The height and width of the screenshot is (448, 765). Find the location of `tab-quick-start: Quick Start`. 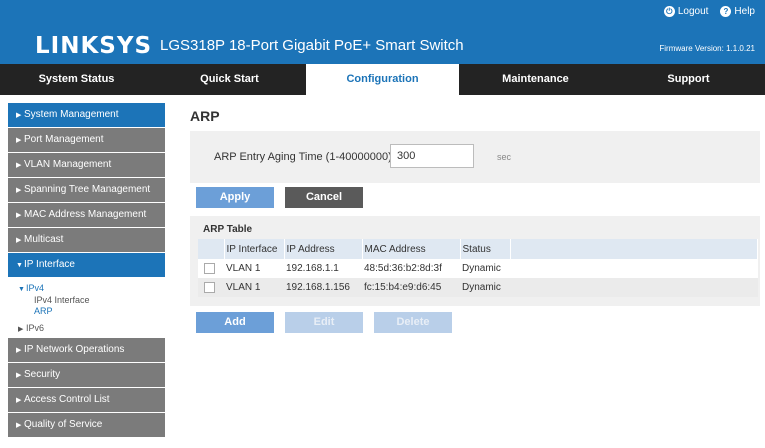

tab-quick-start: Quick Start is located at coordinates (229, 79).